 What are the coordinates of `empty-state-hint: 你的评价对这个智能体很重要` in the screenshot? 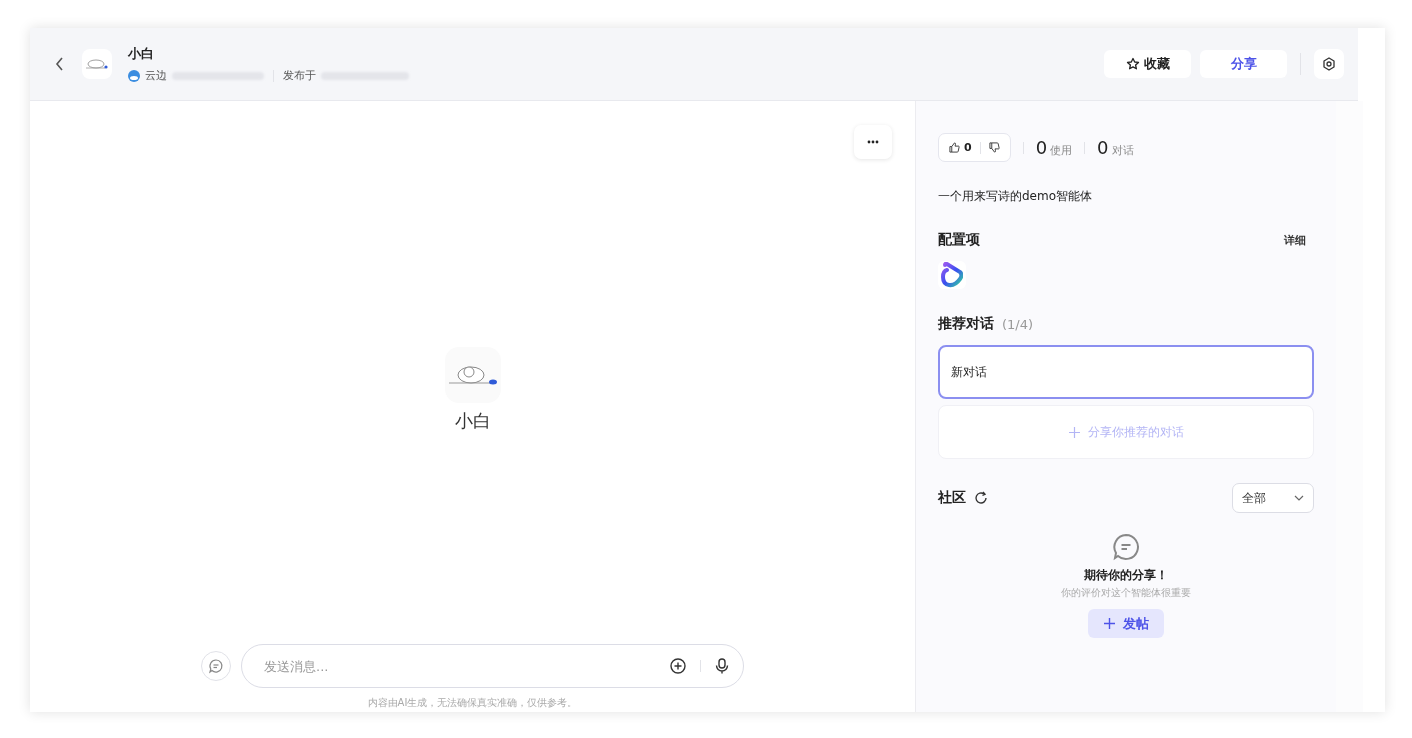 It's located at (1126, 593).